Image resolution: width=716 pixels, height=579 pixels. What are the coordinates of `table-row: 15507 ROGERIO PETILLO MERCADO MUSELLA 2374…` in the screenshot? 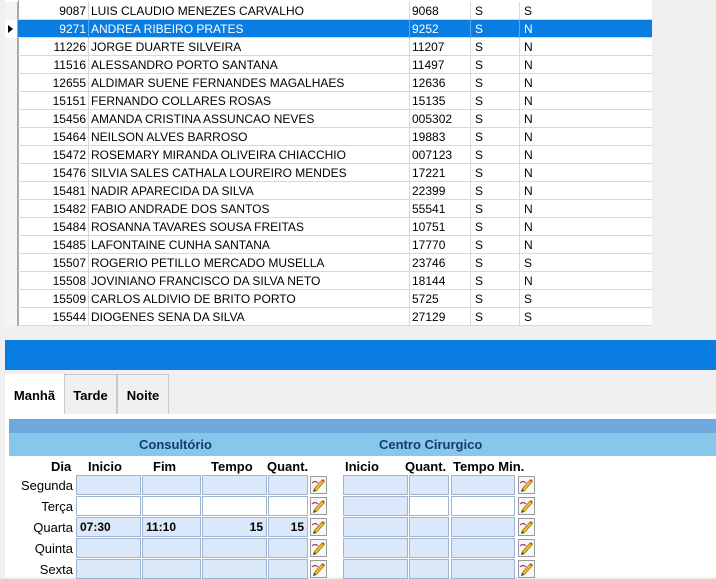 It's located at (328, 263).